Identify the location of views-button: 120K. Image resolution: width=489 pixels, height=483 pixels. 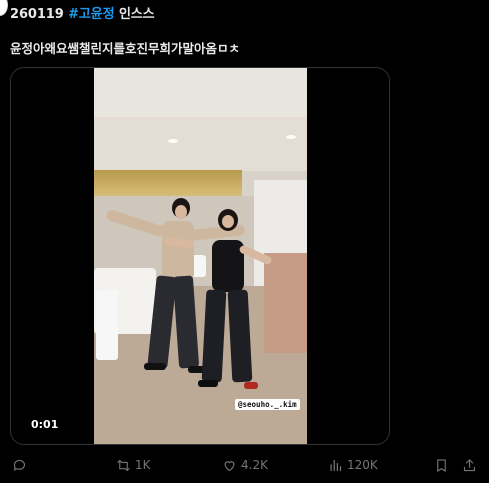
(353, 465).